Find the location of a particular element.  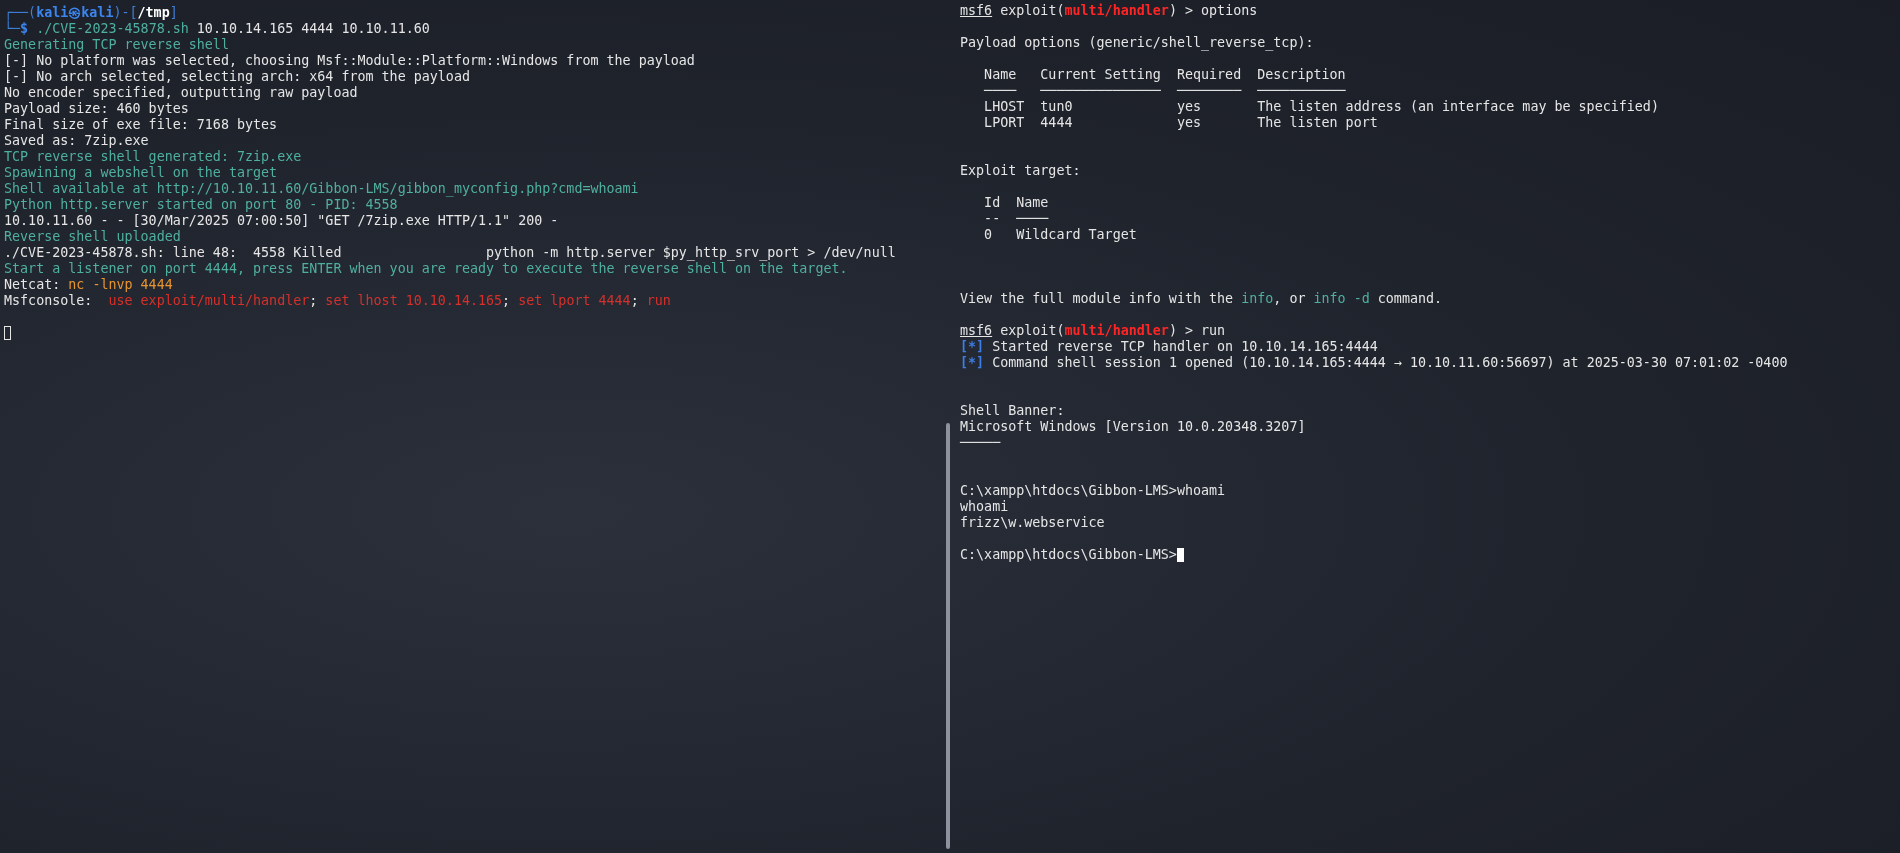

terminal-line: [*] Command shell session 1 opened (10.10.14.165:4444 → 10.10.11.60:56697) at 2025-03-30 07:01:02 -0400 is located at coordinates (1374, 363).